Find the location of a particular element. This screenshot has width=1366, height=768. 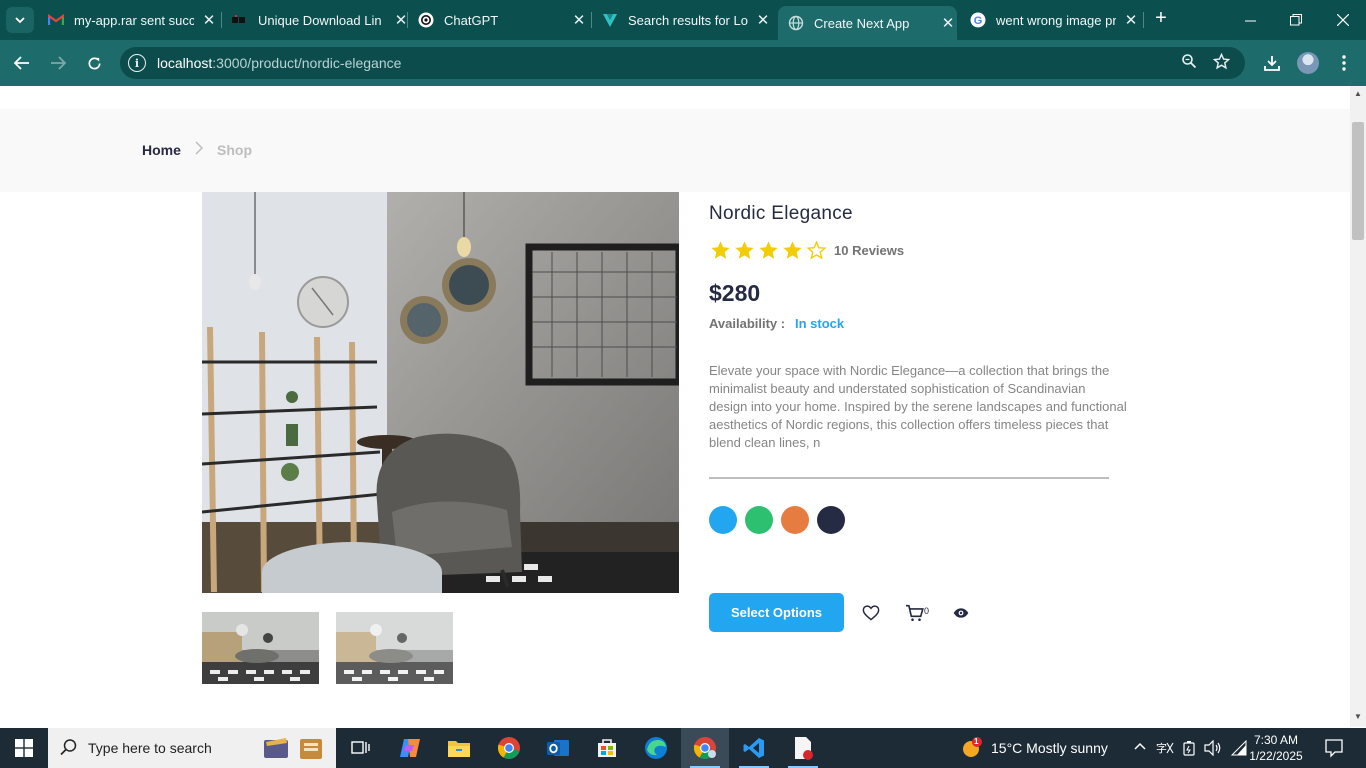

site-info-icon: i is located at coordinates (137, 63).